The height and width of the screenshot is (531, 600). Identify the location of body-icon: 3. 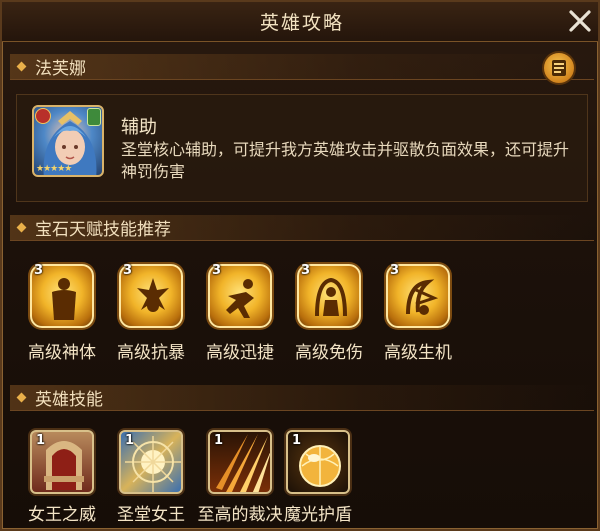
(62, 295).